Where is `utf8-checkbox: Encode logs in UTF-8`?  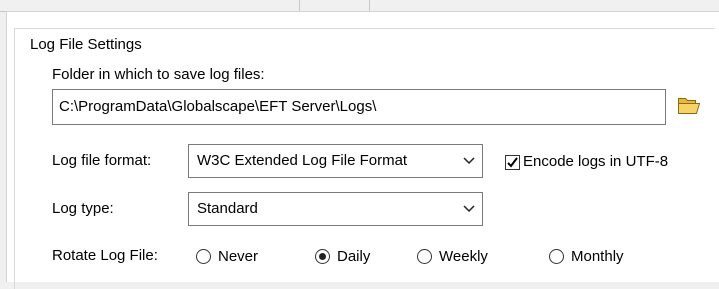
utf8-checkbox: Encode logs in UTF-8 is located at coordinates (586, 162).